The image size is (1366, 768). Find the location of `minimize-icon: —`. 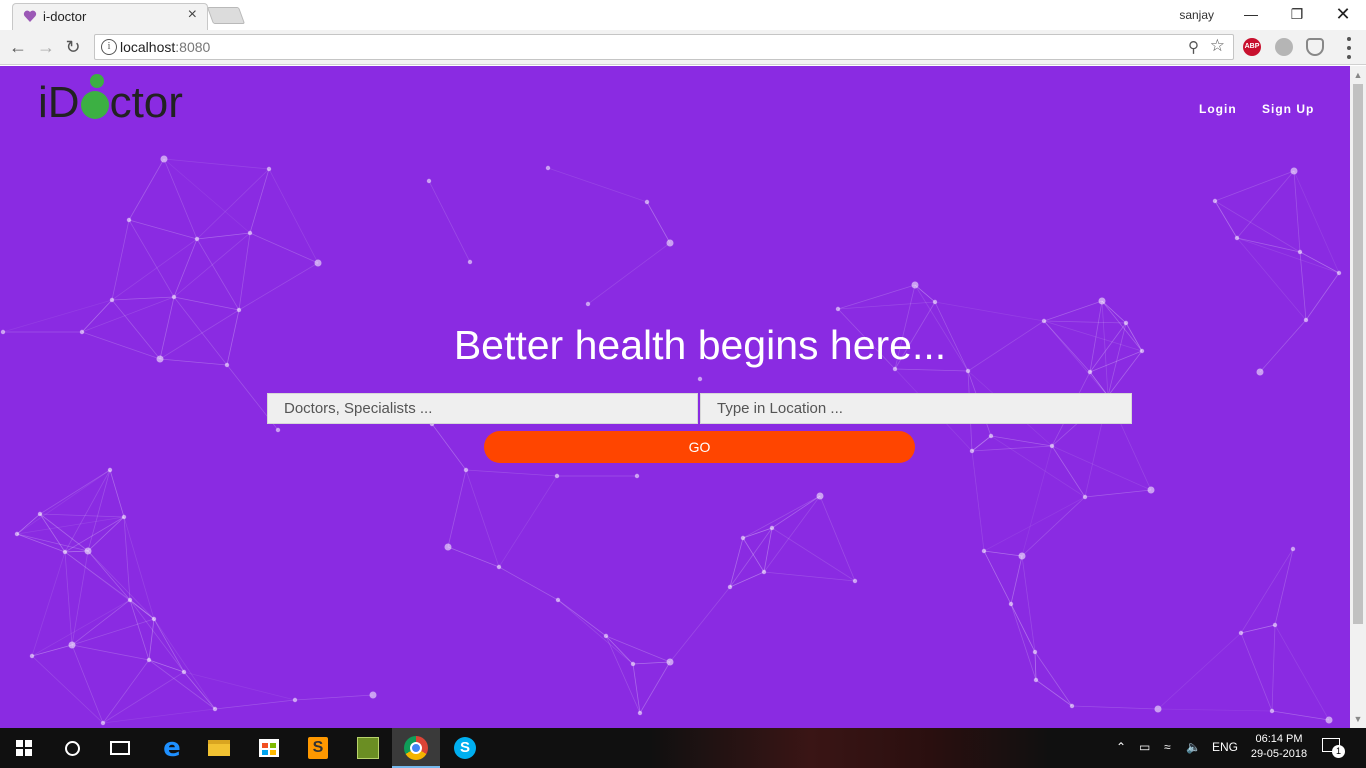

minimize-icon: — is located at coordinates (1251, 14).